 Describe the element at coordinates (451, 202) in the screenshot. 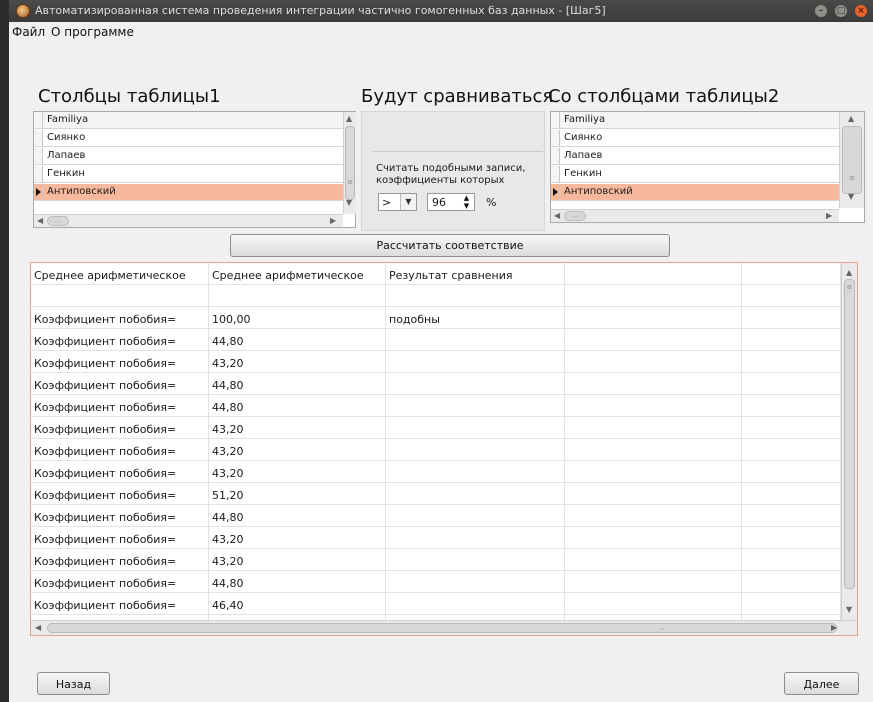

I see `threshold-spinbox: 96 ▲ ▼` at that location.